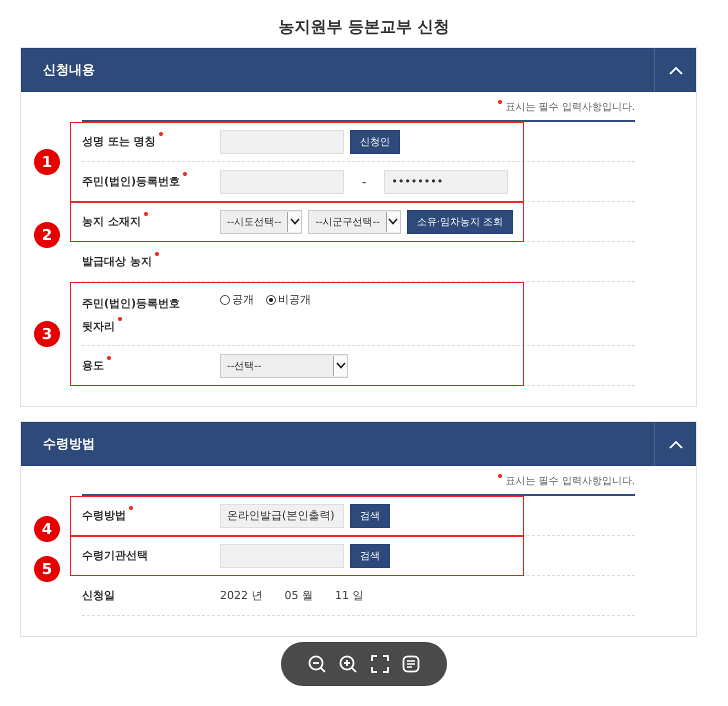  I want to click on zoom-out-icon, so click(316, 664).